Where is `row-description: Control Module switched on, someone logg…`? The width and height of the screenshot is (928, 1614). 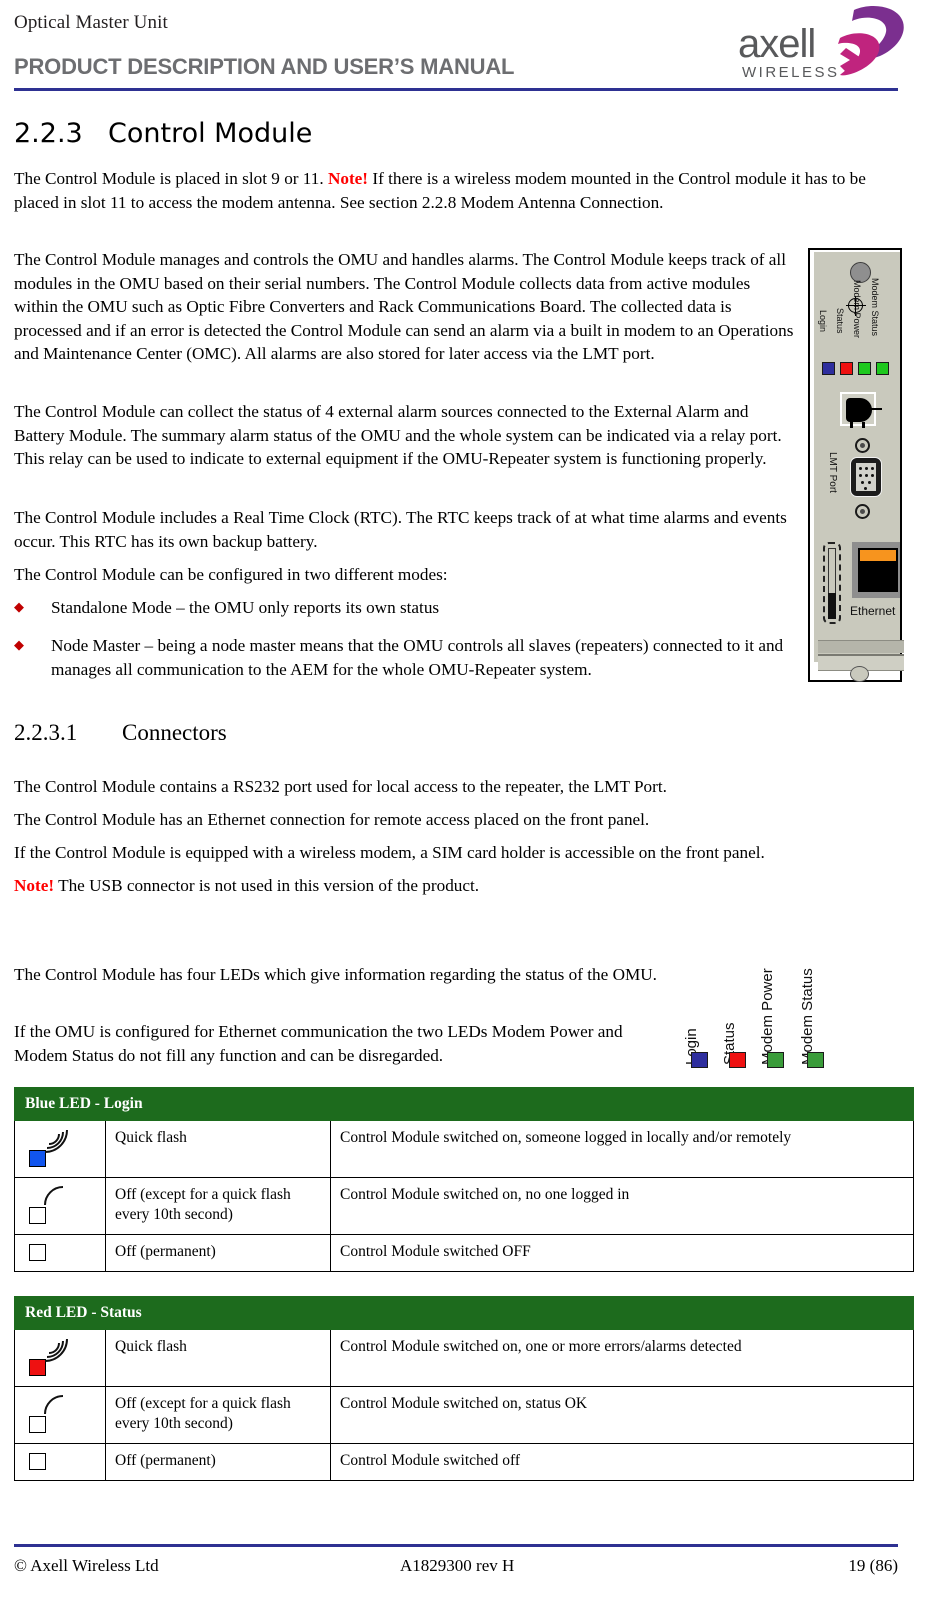
row-description: Control Module switched on, someone logg… is located at coordinates (622, 1149).